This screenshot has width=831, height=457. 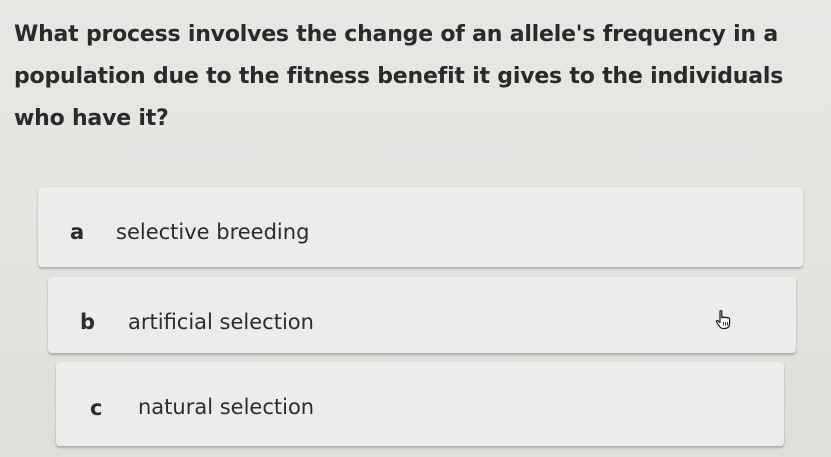 What do you see at coordinates (213, 232) in the screenshot?
I see `option-label: selective breeding` at bounding box center [213, 232].